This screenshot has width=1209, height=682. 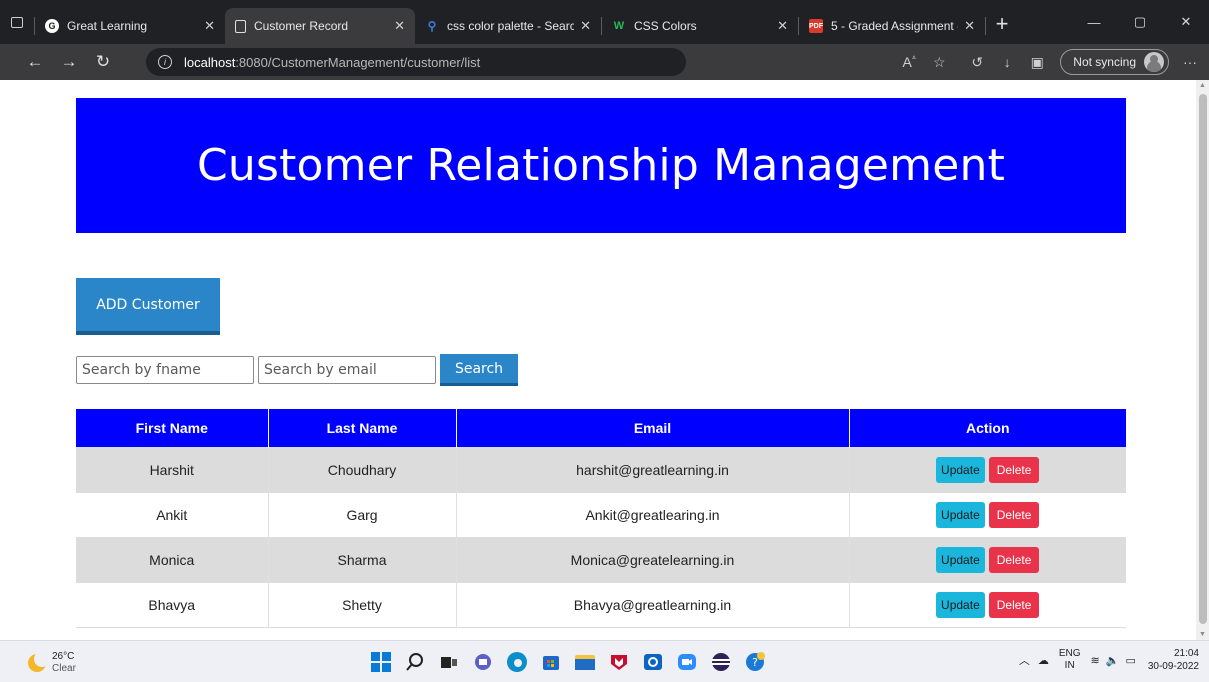 I want to click on cell-last-name: Sharma, so click(x=362, y=559).